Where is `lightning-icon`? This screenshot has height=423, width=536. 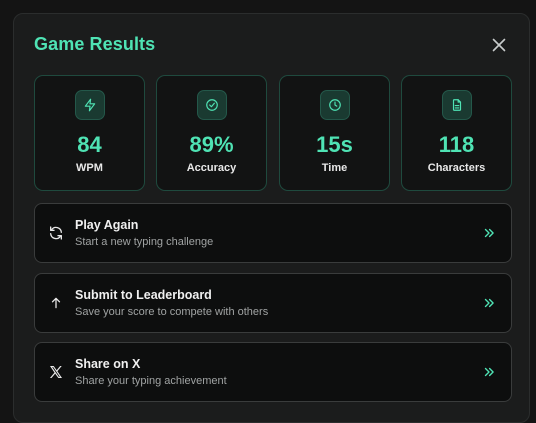
lightning-icon is located at coordinates (90, 105).